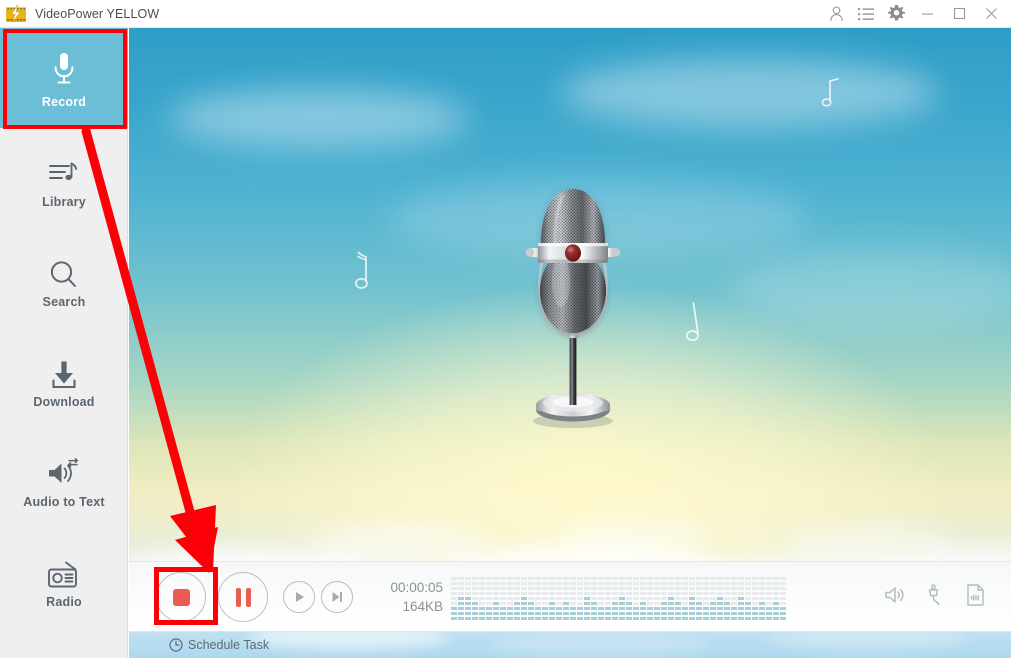  What do you see at coordinates (97, 13) in the screenshot?
I see `window-title: VideoPower YELLOW` at bounding box center [97, 13].